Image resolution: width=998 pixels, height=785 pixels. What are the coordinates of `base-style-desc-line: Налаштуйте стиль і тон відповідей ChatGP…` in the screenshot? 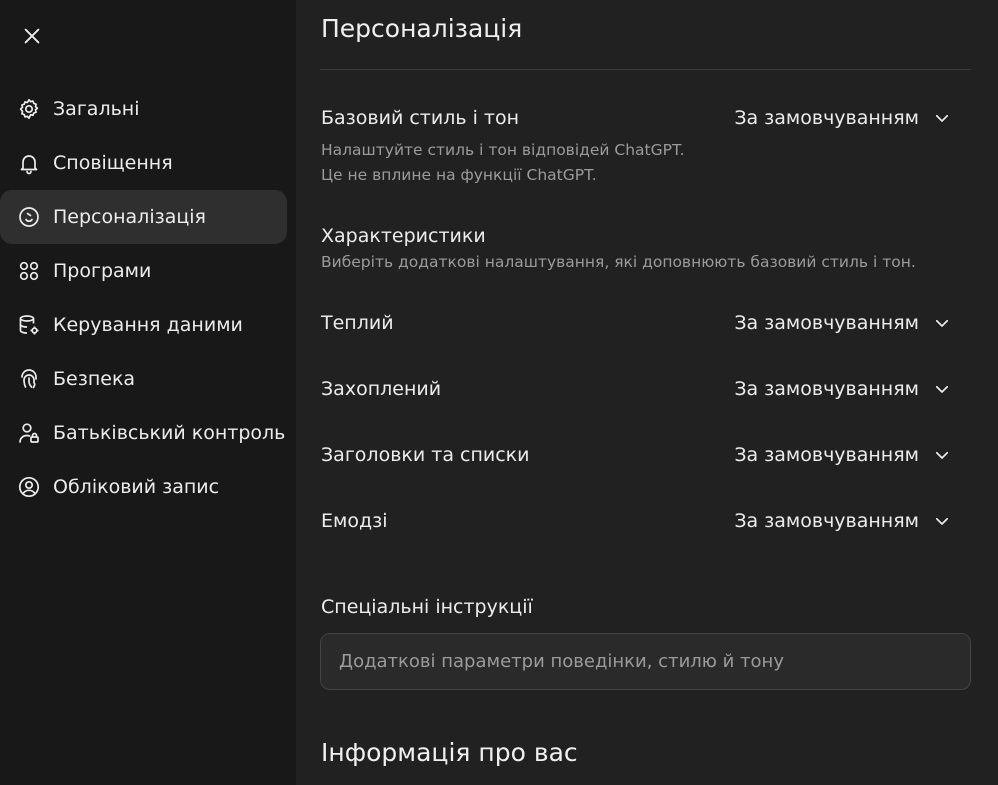 It's located at (503, 150).